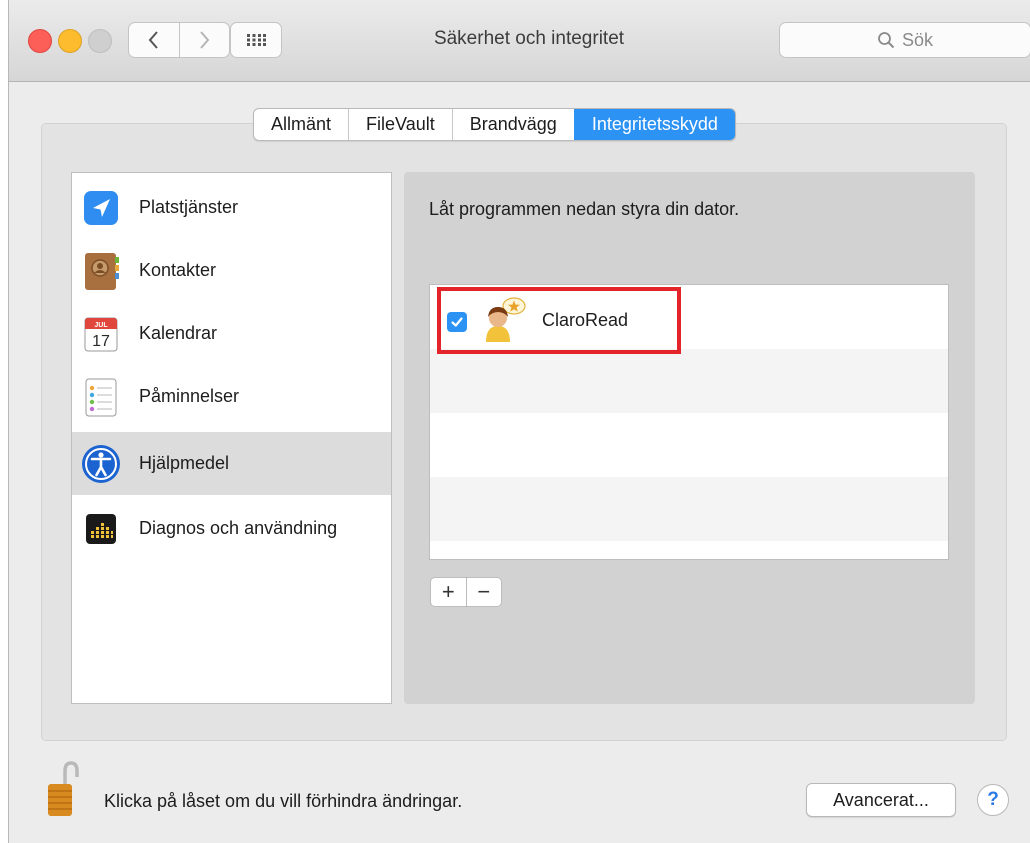 This screenshot has height=843, width=1030. I want to click on forward-button, so click(204, 40).